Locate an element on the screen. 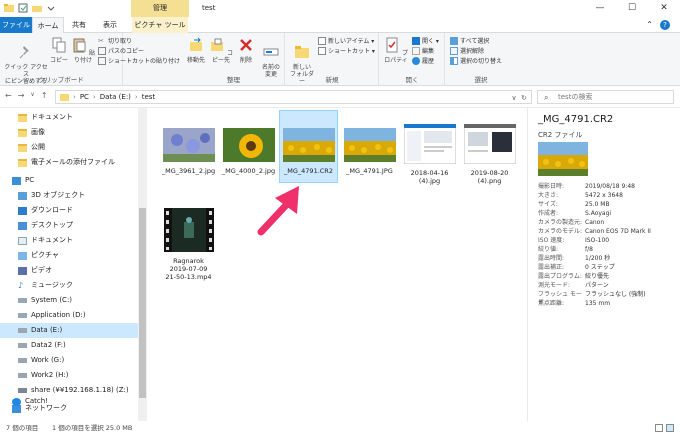  tab-home: ホーム is located at coordinates (48, 25).